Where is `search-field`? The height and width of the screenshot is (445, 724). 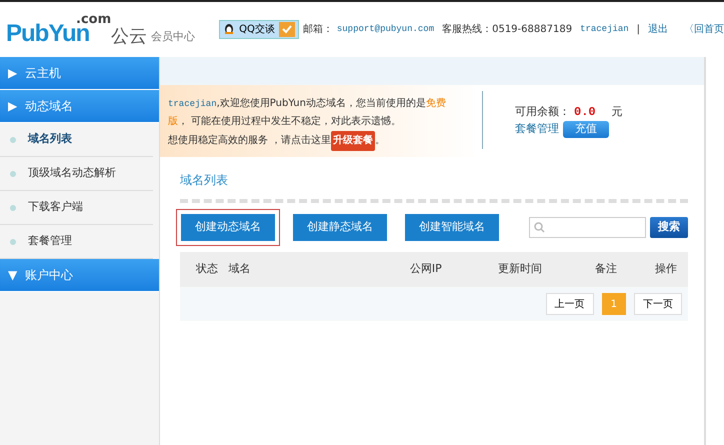 search-field is located at coordinates (587, 227).